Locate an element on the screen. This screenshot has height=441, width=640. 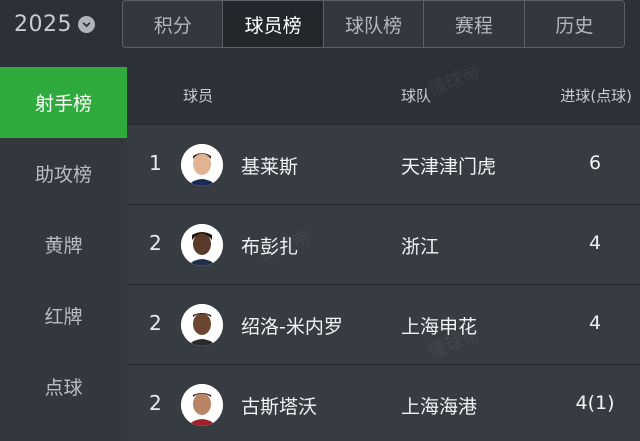
tab-history: 历史 is located at coordinates (574, 24).